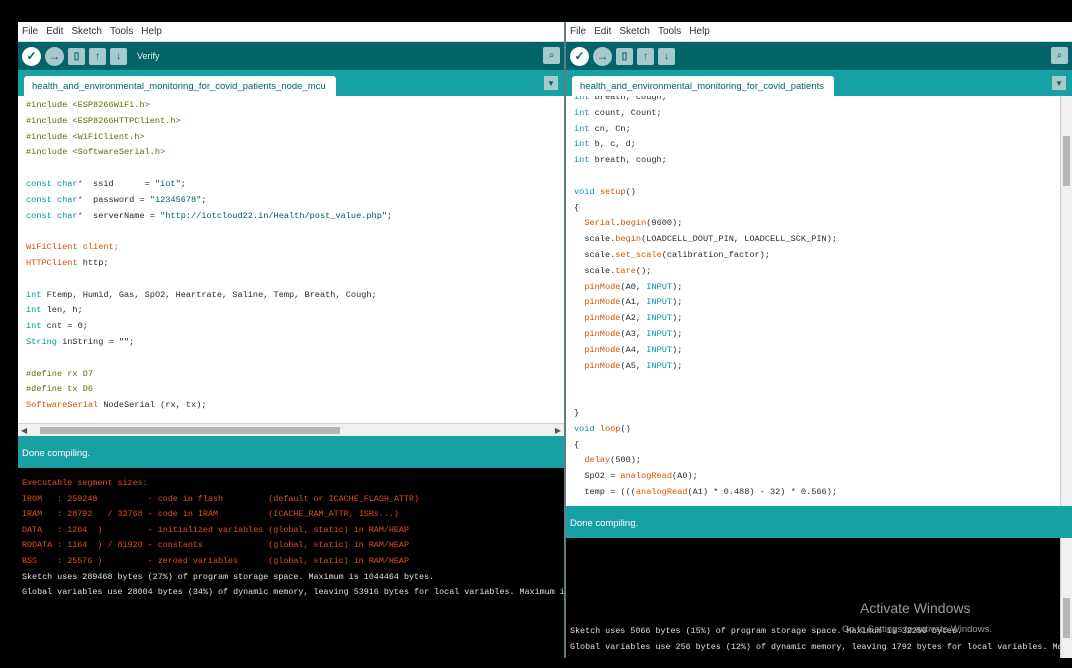 The width and height of the screenshot is (1072, 668). Describe the element at coordinates (295, 406) in the screenshot. I see `code-line: SoftwareSerial NodeSerial (rx, tx);` at that location.